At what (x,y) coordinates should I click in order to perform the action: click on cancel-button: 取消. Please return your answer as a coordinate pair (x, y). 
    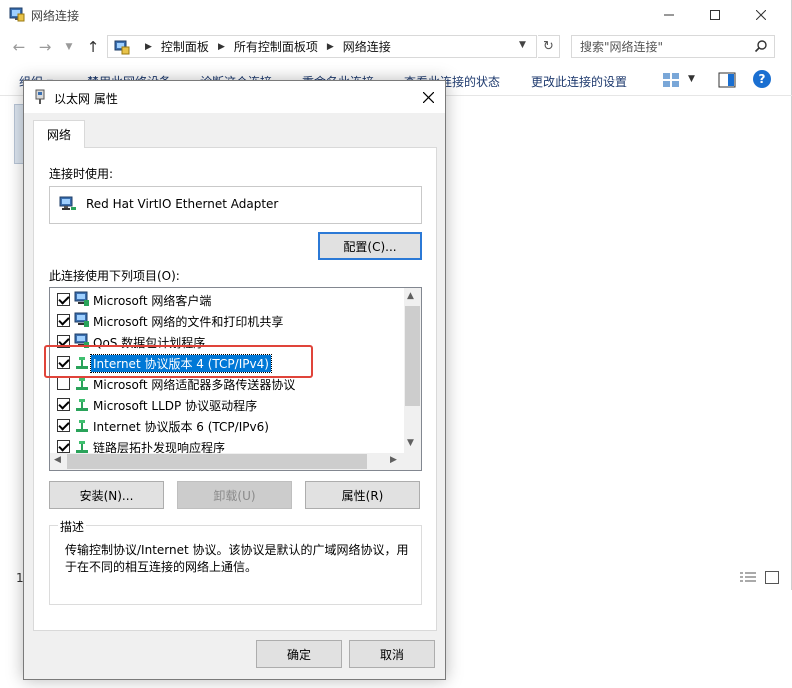
    Looking at the image, I should click on (392, 654).